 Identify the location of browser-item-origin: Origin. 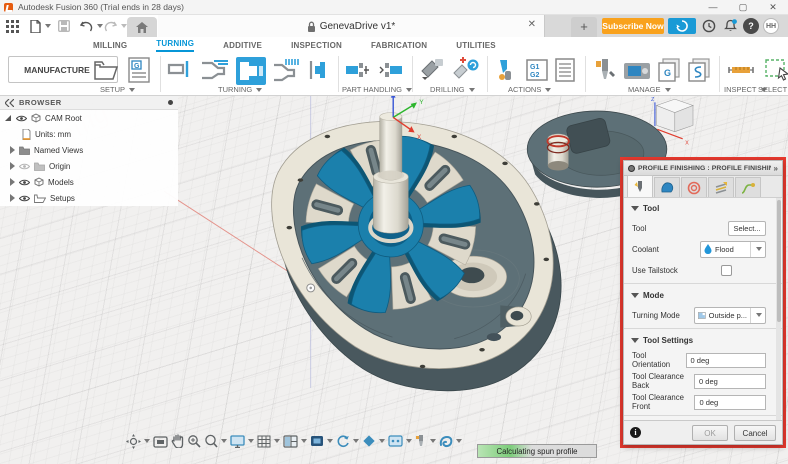
(89, 166).